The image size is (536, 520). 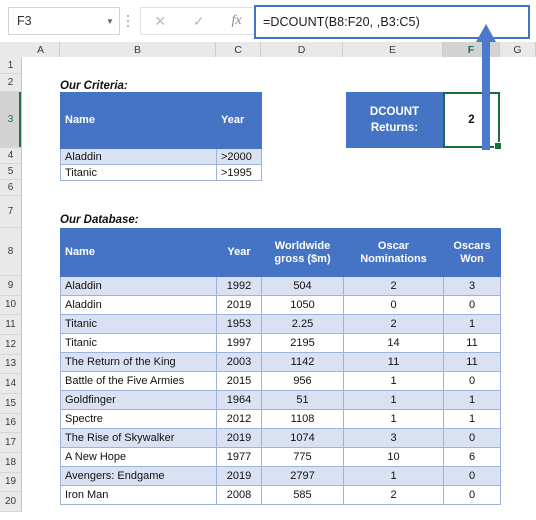 I want to click on database-header-cell: Oscars Won, so click(x=472, y=252).